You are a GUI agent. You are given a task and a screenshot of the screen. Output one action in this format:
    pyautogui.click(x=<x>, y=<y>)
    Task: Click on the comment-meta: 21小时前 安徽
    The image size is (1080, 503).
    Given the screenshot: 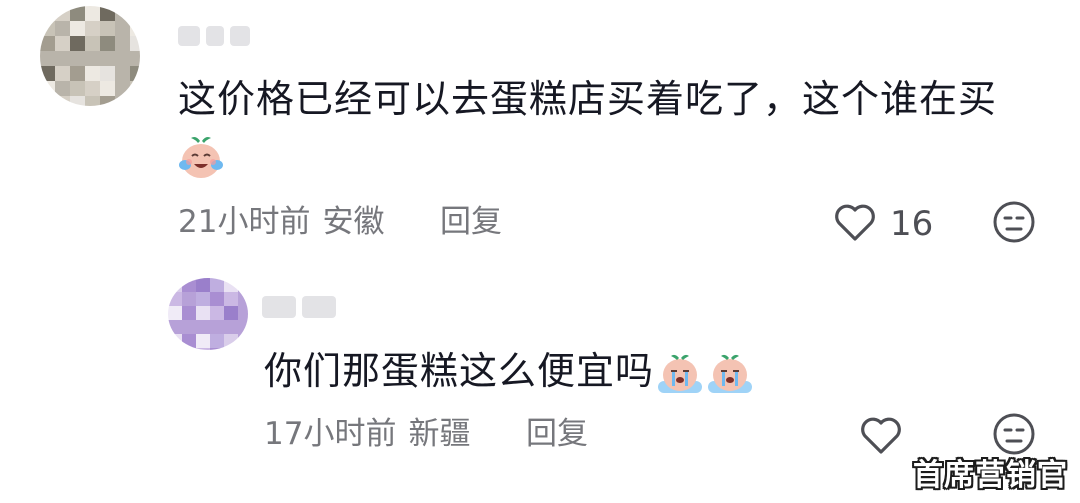 What is the action you would take?
    pyautogui.click(x=281, y=222)
    